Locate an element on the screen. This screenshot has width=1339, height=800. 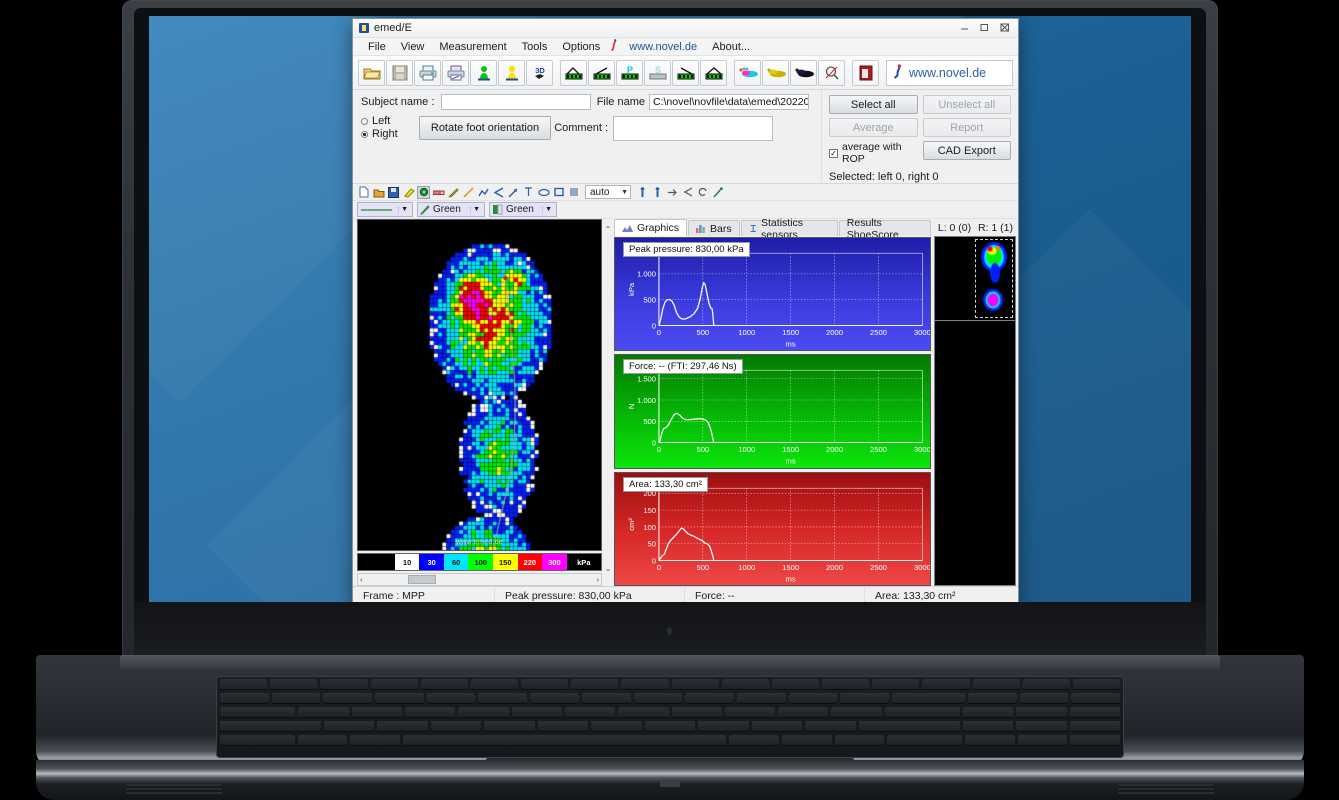
footmap-pane: www.emed.de 10 30 60 100 150 220 300 kPa ‹ › is located at coordinates (477, 402).